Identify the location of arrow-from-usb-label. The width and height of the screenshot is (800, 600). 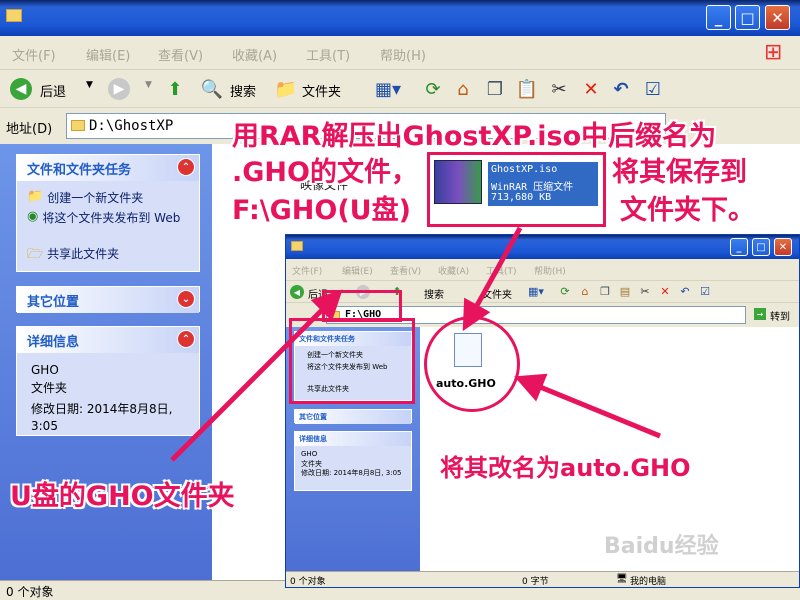
(256, 375).